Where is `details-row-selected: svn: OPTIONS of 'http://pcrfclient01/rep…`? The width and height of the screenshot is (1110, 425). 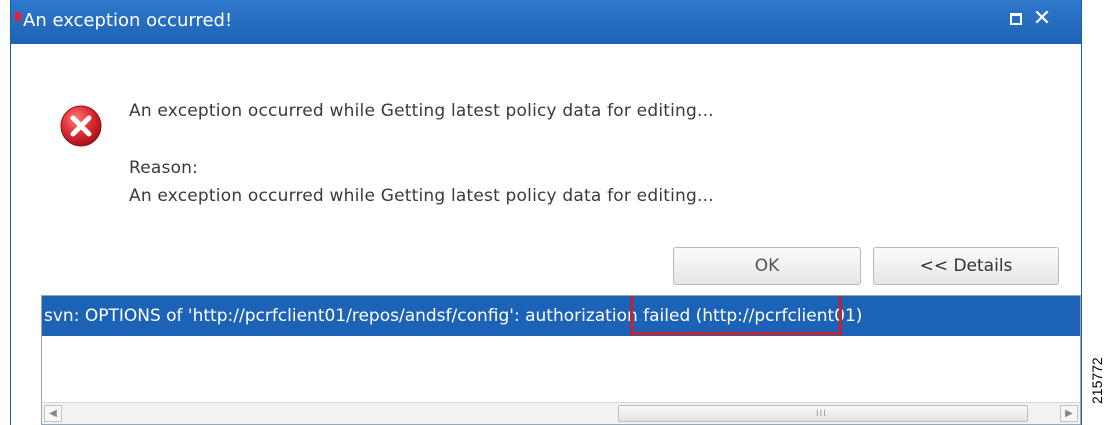
details-row-selected: svn: OPTIONS of 'http://pcrfclient01/rep… is located at coordinates (561, 316).